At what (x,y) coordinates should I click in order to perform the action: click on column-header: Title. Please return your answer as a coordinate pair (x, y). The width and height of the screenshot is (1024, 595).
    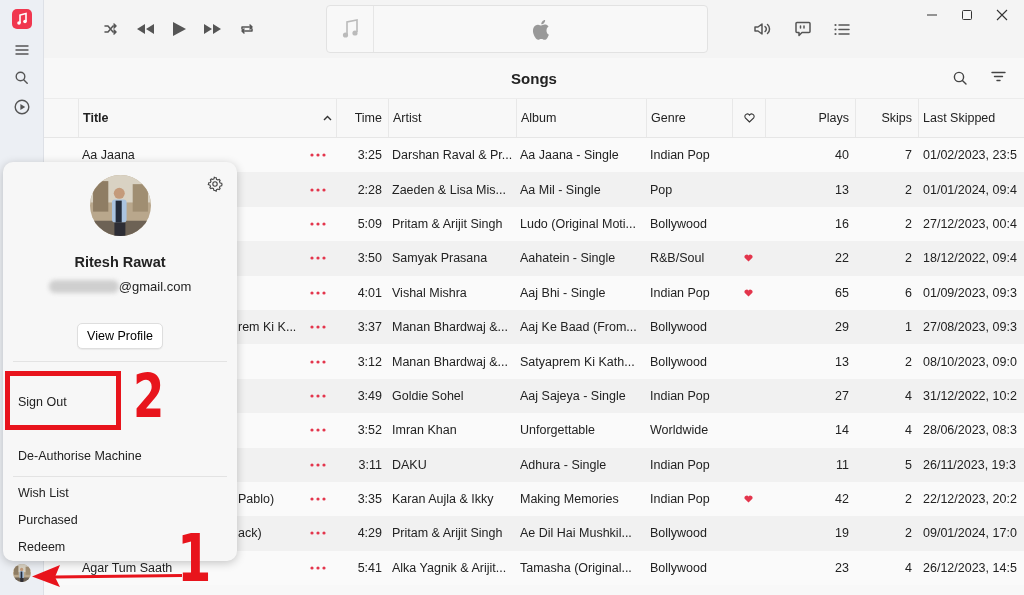
    Looking at the image, I should click on (207, 118).